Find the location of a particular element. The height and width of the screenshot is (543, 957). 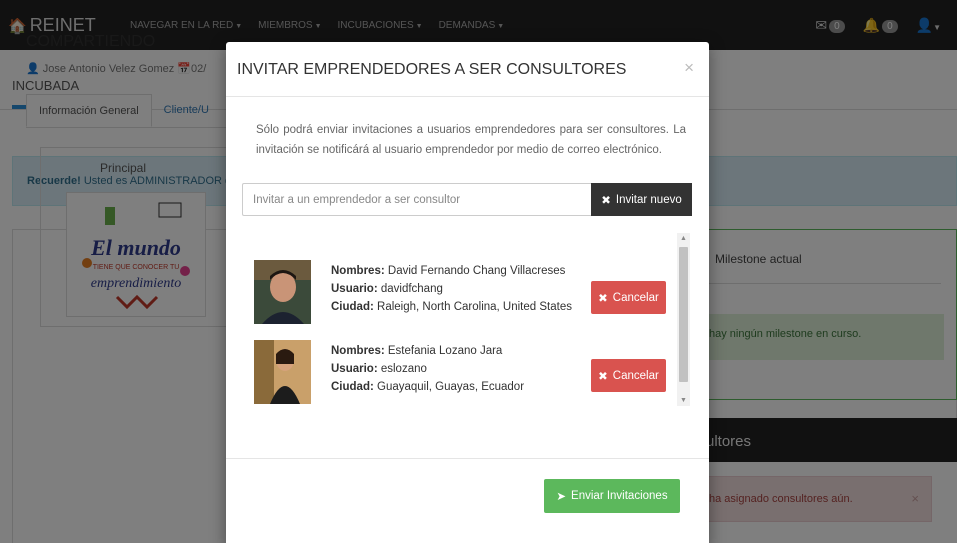

modal-close-button: × is located at coordinates (689, 68).